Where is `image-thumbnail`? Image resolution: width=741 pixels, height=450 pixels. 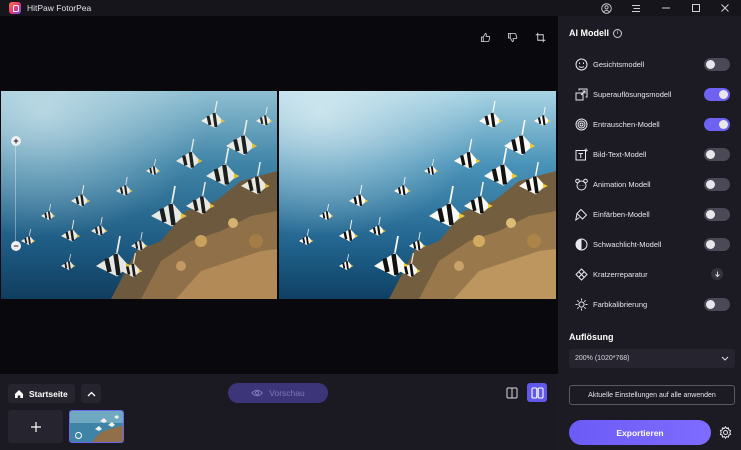 image-thumbnail is located at coordinates (96, 426).